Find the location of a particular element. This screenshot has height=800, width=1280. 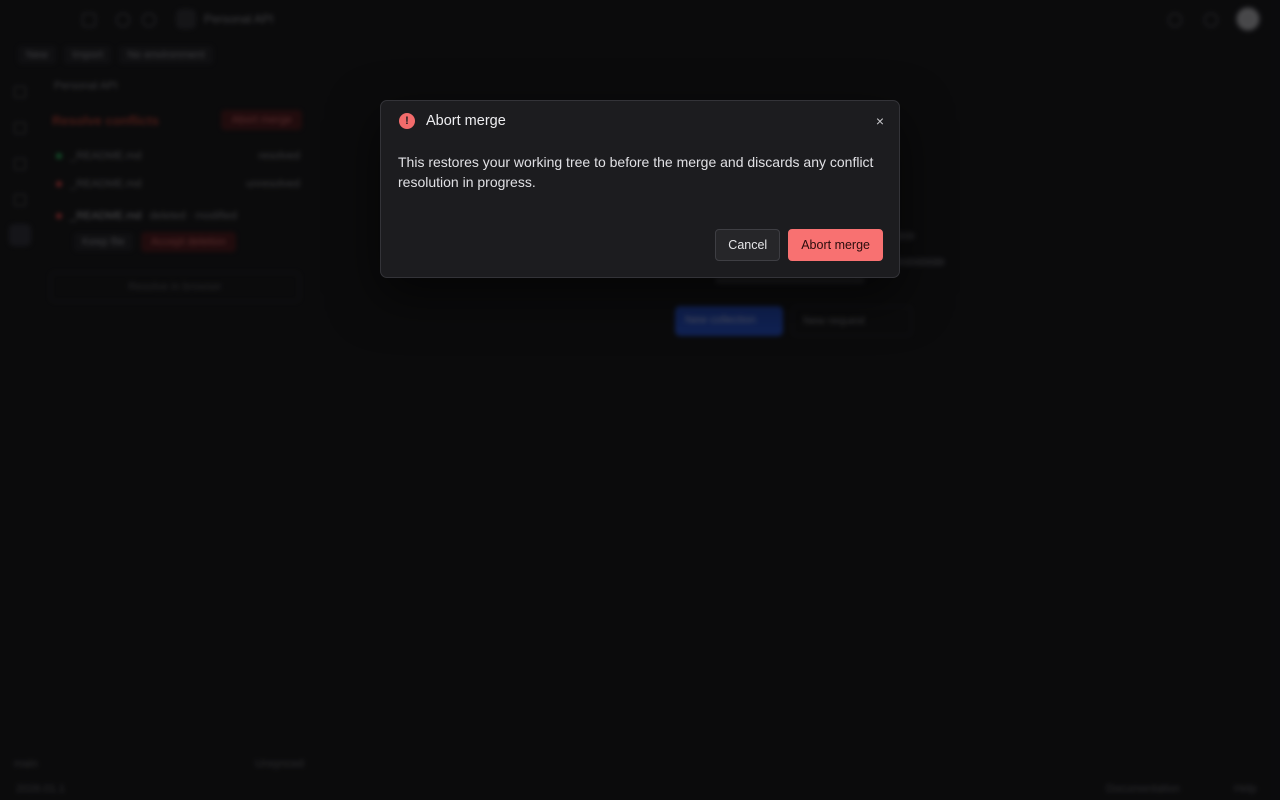

dialog-header: ! Abort merge is located at coordinates (452, 121).